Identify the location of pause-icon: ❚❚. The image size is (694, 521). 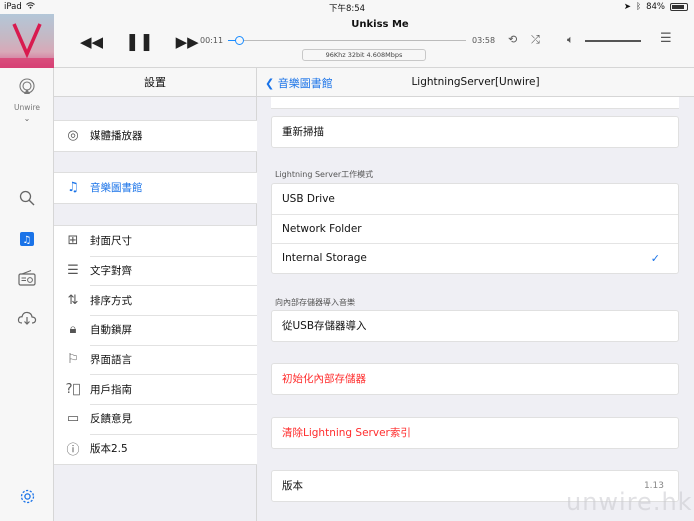
(139, 42).